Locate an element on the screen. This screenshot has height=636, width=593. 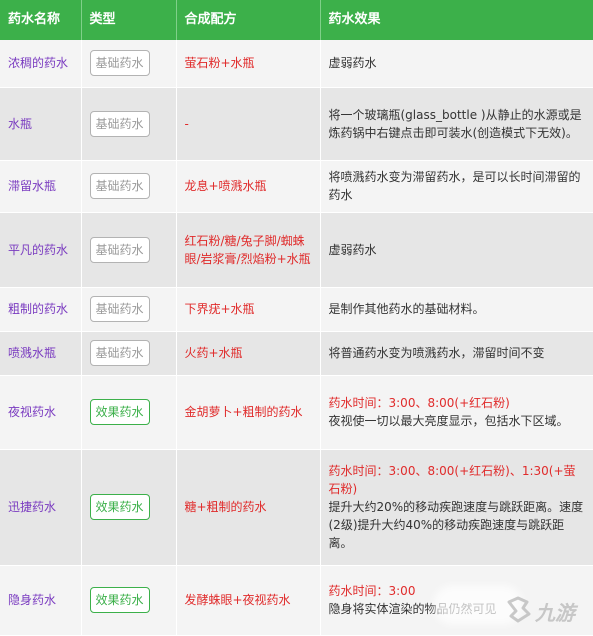
potion-name: 夜视药水 is located at coordinates (41, 412).